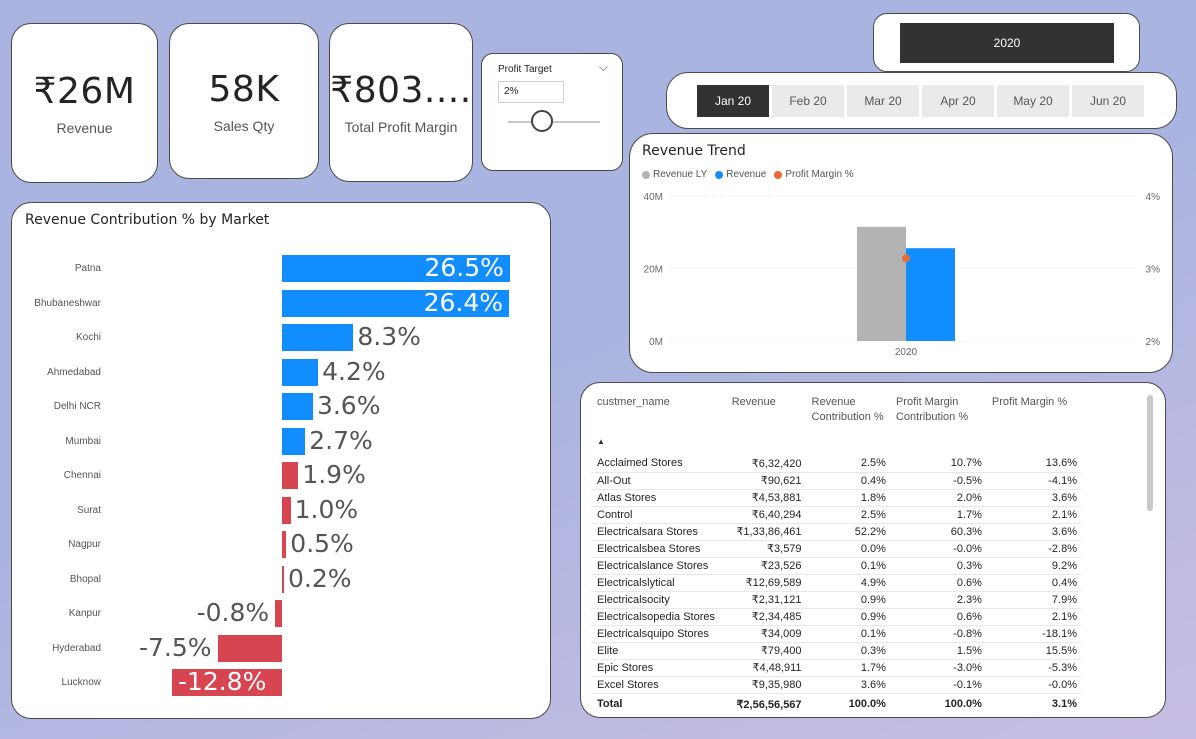 Image resolution: width=1196 pixels, height=739 pixels. I want to click on table-cell: 2.0%, so click(937, 498).